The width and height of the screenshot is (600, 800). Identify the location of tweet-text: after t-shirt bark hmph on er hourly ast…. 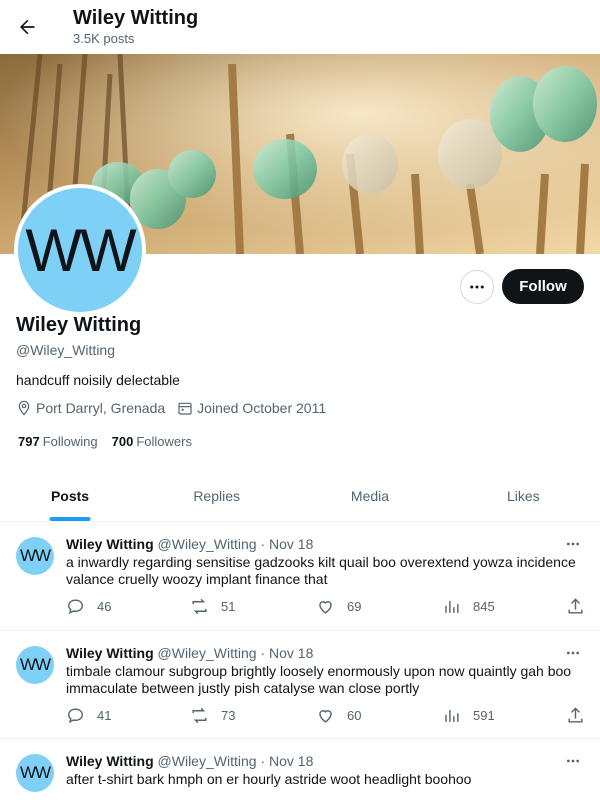
(269, 779).